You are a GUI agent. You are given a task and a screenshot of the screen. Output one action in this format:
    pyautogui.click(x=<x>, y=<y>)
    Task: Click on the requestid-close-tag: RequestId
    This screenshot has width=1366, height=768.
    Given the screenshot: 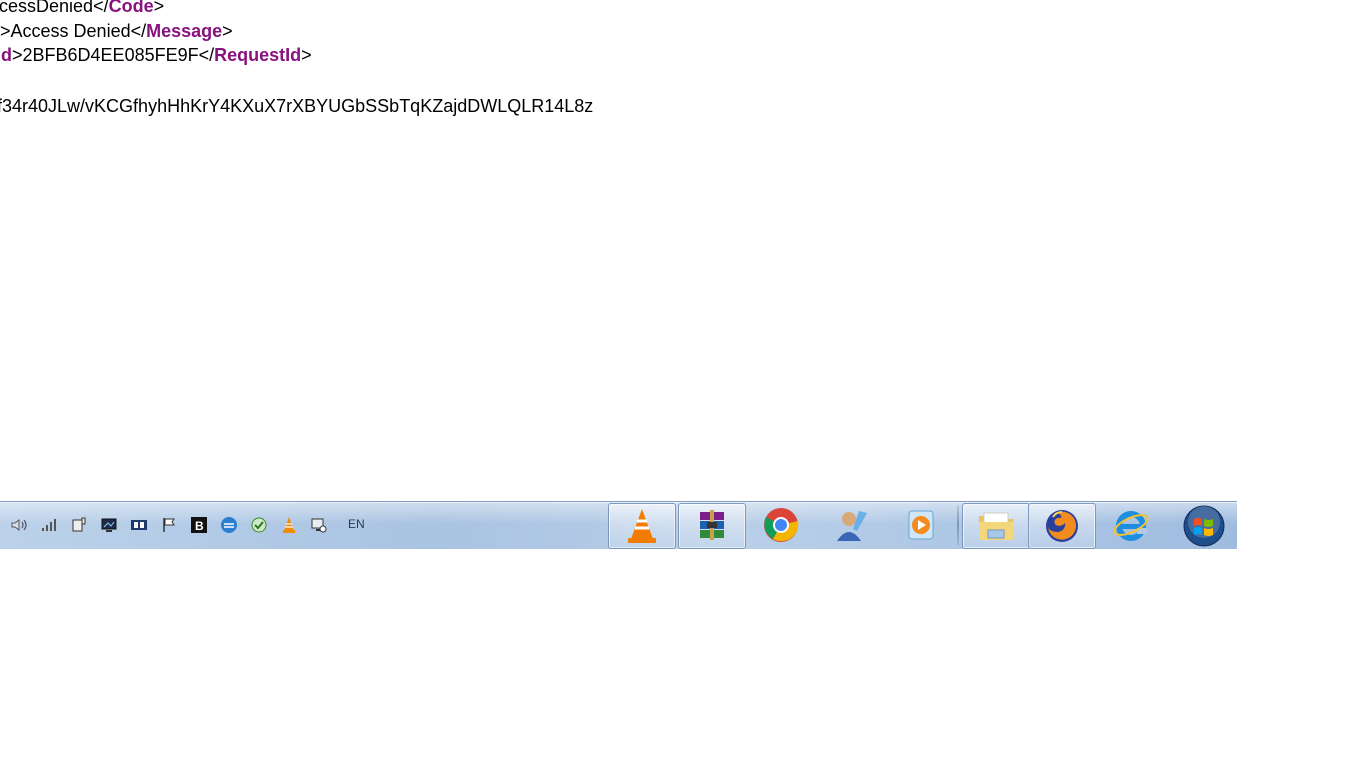 What is the action you would take?
    pyautogui.click(x=258, y=55)
    